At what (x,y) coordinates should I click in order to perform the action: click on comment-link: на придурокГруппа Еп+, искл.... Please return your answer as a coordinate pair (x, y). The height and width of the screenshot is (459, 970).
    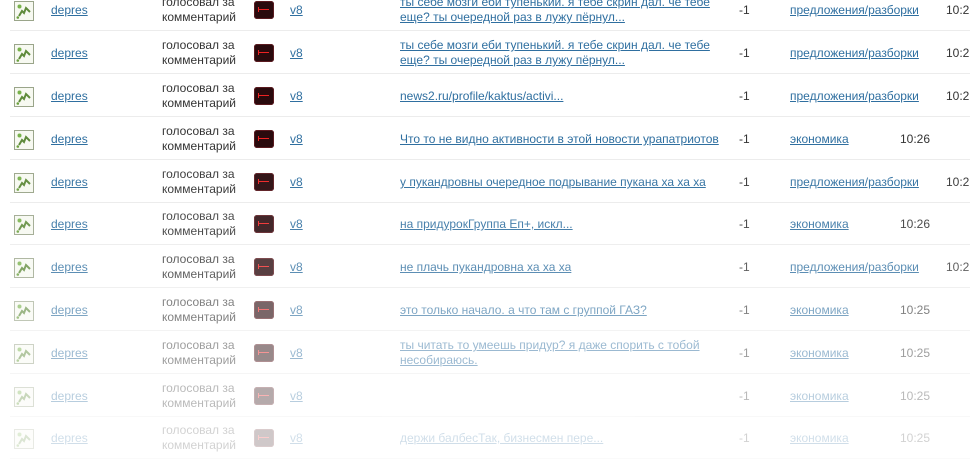
    Looking at the image, I should click on (562, 224).